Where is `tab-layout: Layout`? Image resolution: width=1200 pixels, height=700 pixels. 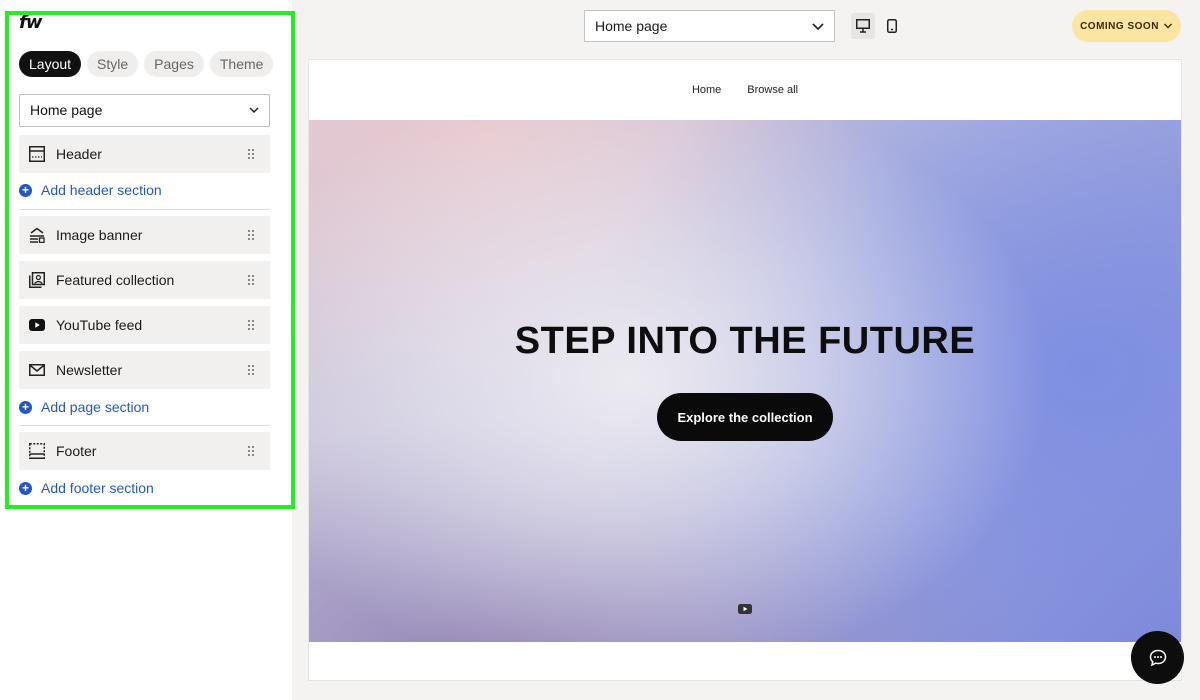
tab-layout: Layout is located at coordinates (50, 64).